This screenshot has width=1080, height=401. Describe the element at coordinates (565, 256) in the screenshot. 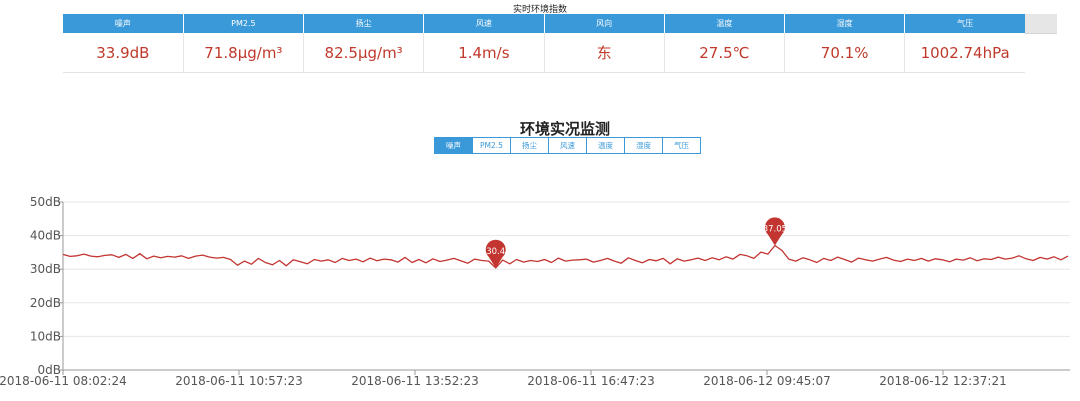

I see `noise-series-line` at that location.